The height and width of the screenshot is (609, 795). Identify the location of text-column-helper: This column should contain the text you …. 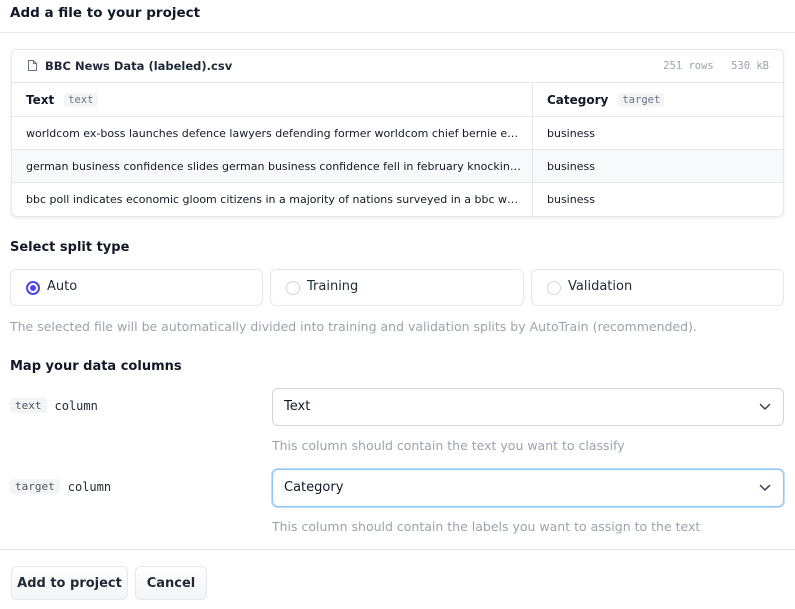
(448, 445).